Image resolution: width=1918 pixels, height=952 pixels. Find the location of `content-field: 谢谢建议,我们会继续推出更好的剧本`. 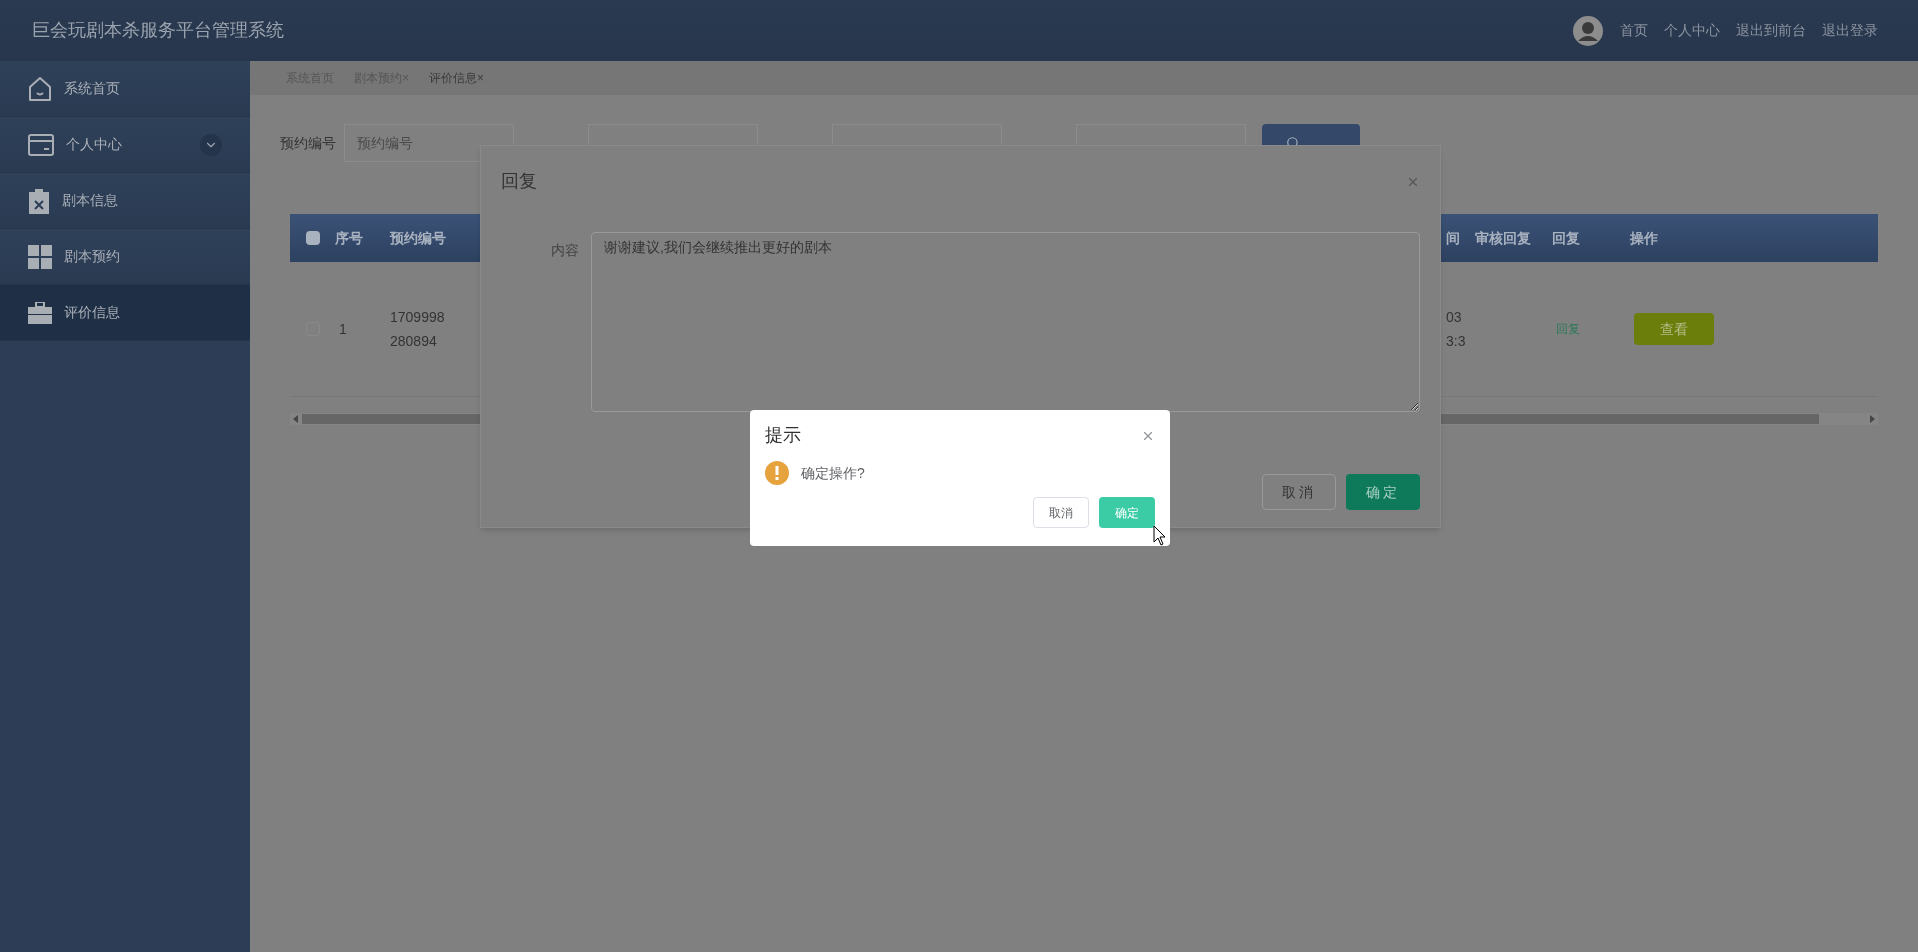

content-field: 谢谢建议,我们会继续推出更好的剧本 is located at coordinates (1005, 322).